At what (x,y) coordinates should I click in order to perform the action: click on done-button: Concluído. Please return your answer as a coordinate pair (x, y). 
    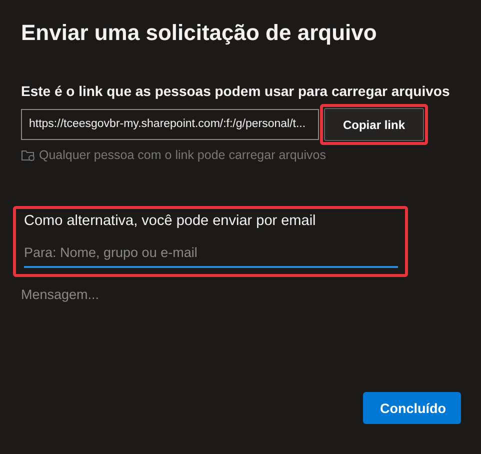
    Looking at the image, I should click on (412, 408).